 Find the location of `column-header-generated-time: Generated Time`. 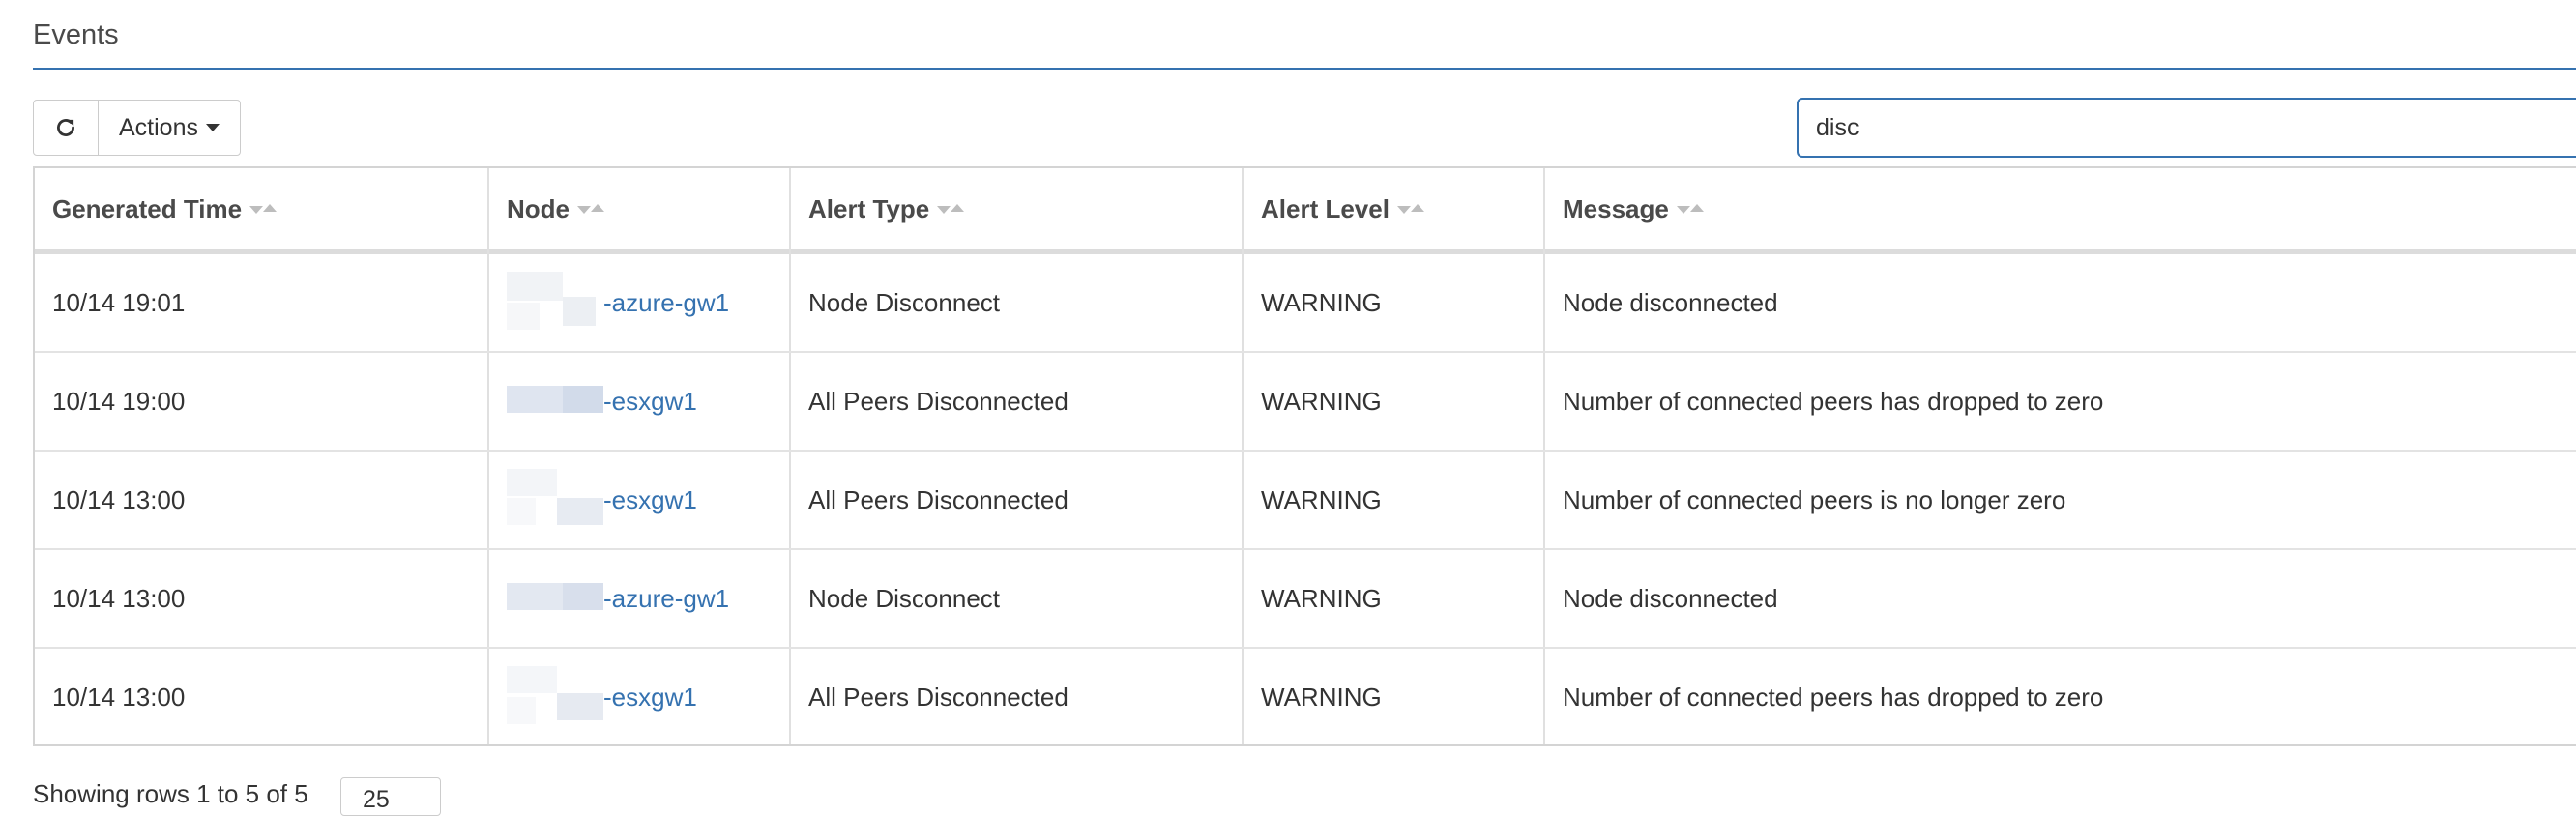

column-header-generated-time: Generated Time is located at coordinates (262, 209).